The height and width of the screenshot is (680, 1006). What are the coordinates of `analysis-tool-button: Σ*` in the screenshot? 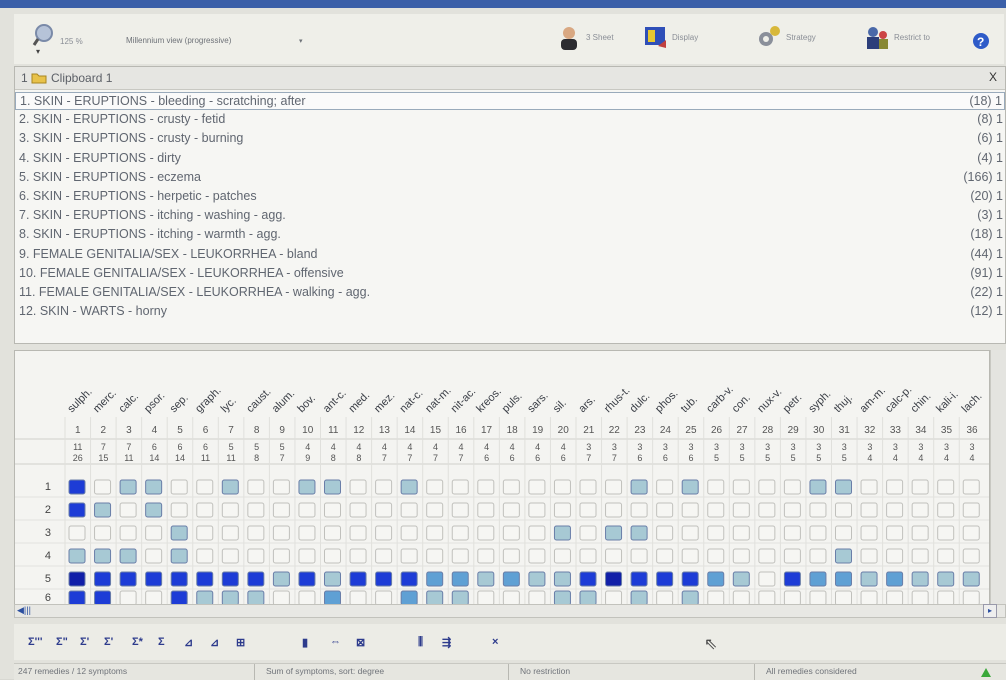 It's located at (137, 642).